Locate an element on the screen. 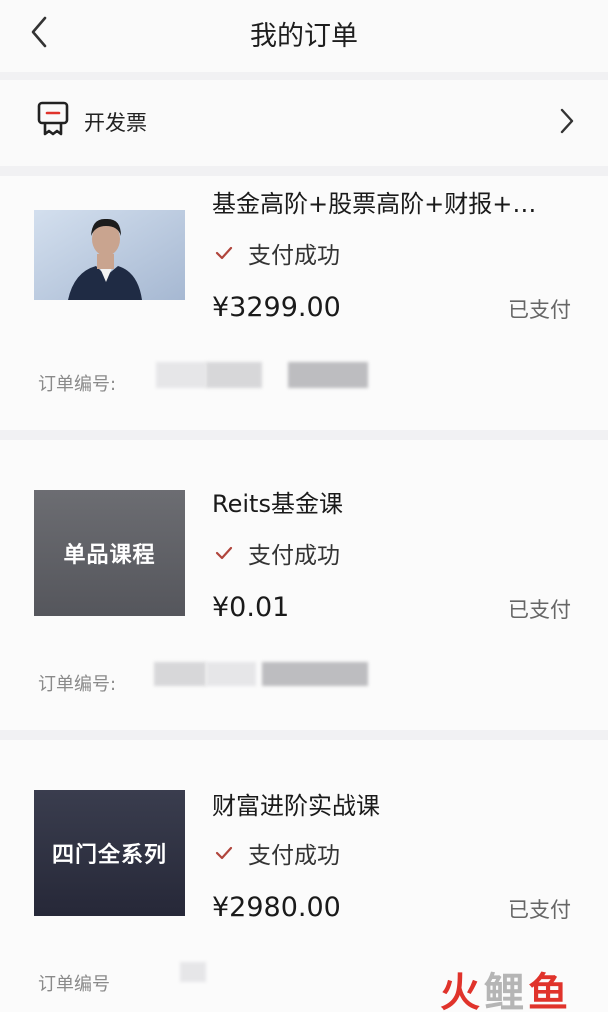 The width and height of the screenshot is (608, 1012). top-bar: 我的订单 is located at coordinates (304, 36).